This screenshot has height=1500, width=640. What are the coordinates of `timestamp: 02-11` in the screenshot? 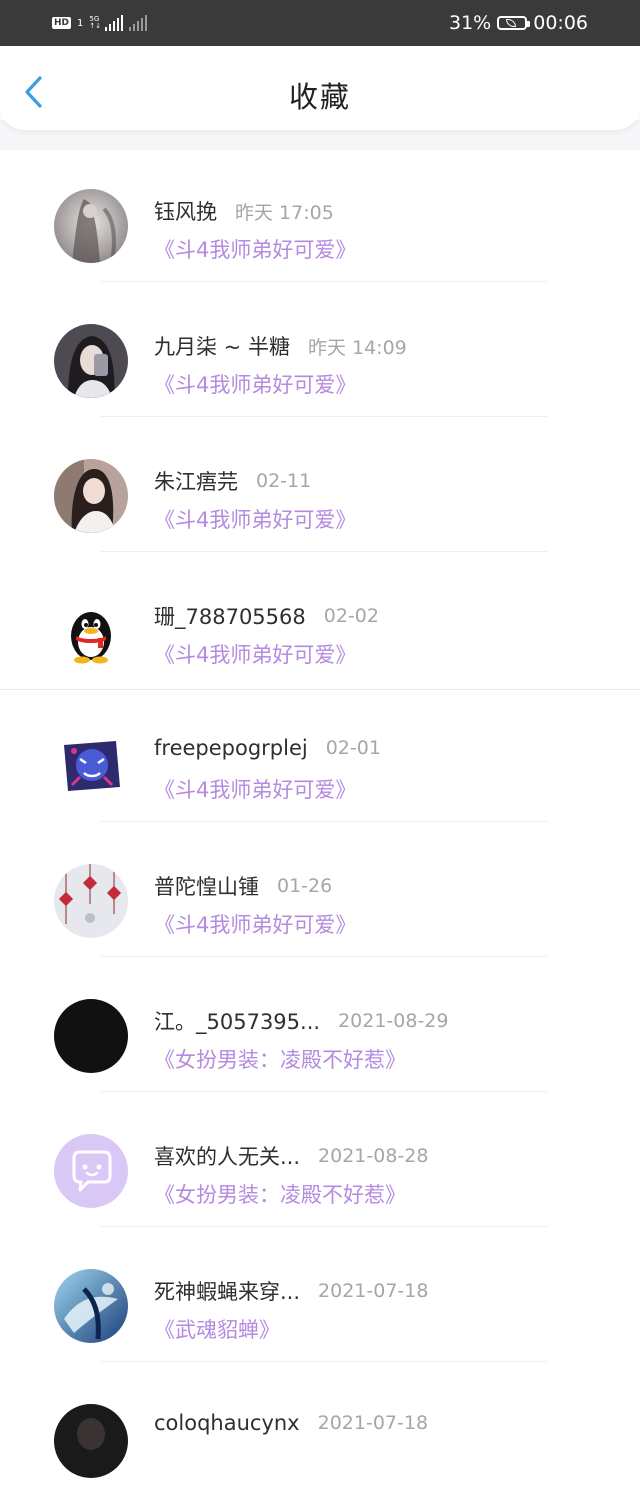 It's located at (284, 481).